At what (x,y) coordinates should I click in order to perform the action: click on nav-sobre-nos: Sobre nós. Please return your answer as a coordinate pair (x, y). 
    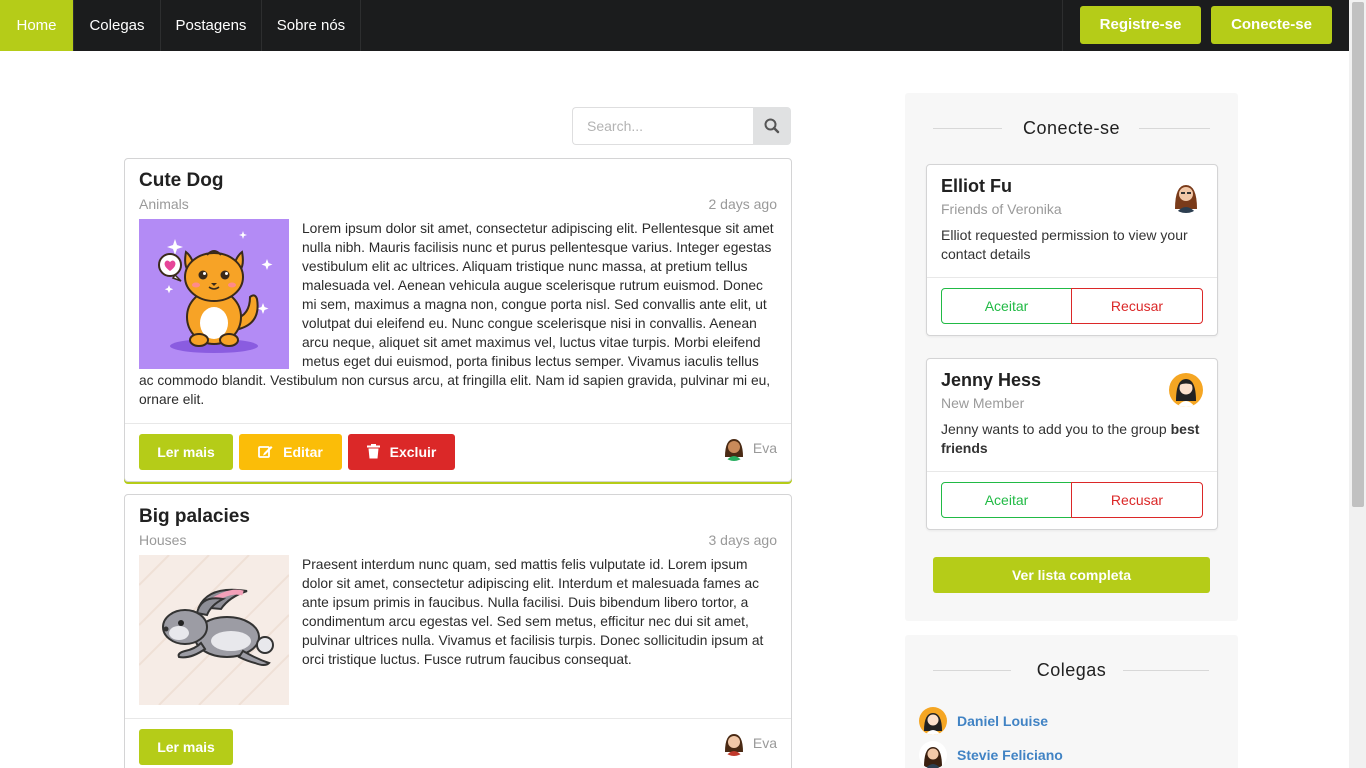
    Looking at the image, I should click on (311, 25).